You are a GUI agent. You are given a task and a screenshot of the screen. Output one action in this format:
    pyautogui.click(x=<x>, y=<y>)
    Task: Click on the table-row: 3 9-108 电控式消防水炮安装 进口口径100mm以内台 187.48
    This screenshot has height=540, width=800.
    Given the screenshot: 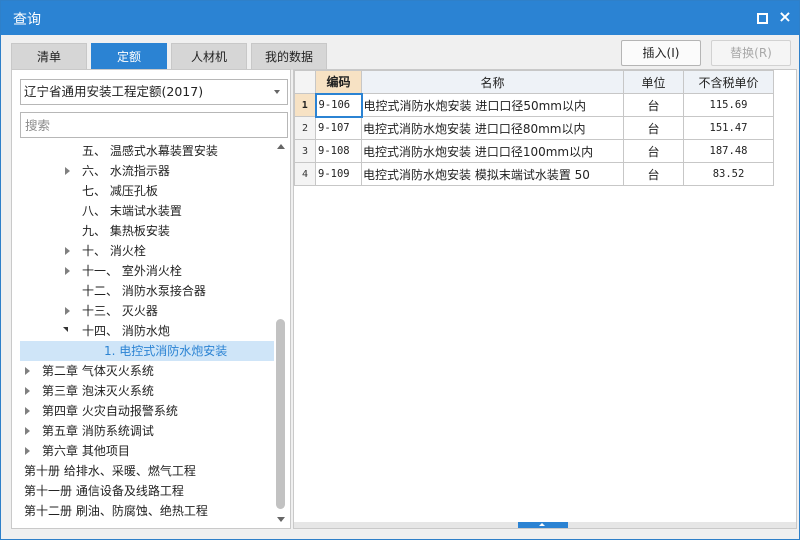 What is the action you would take?
    pyautogui.click(x=534, y=151)
    